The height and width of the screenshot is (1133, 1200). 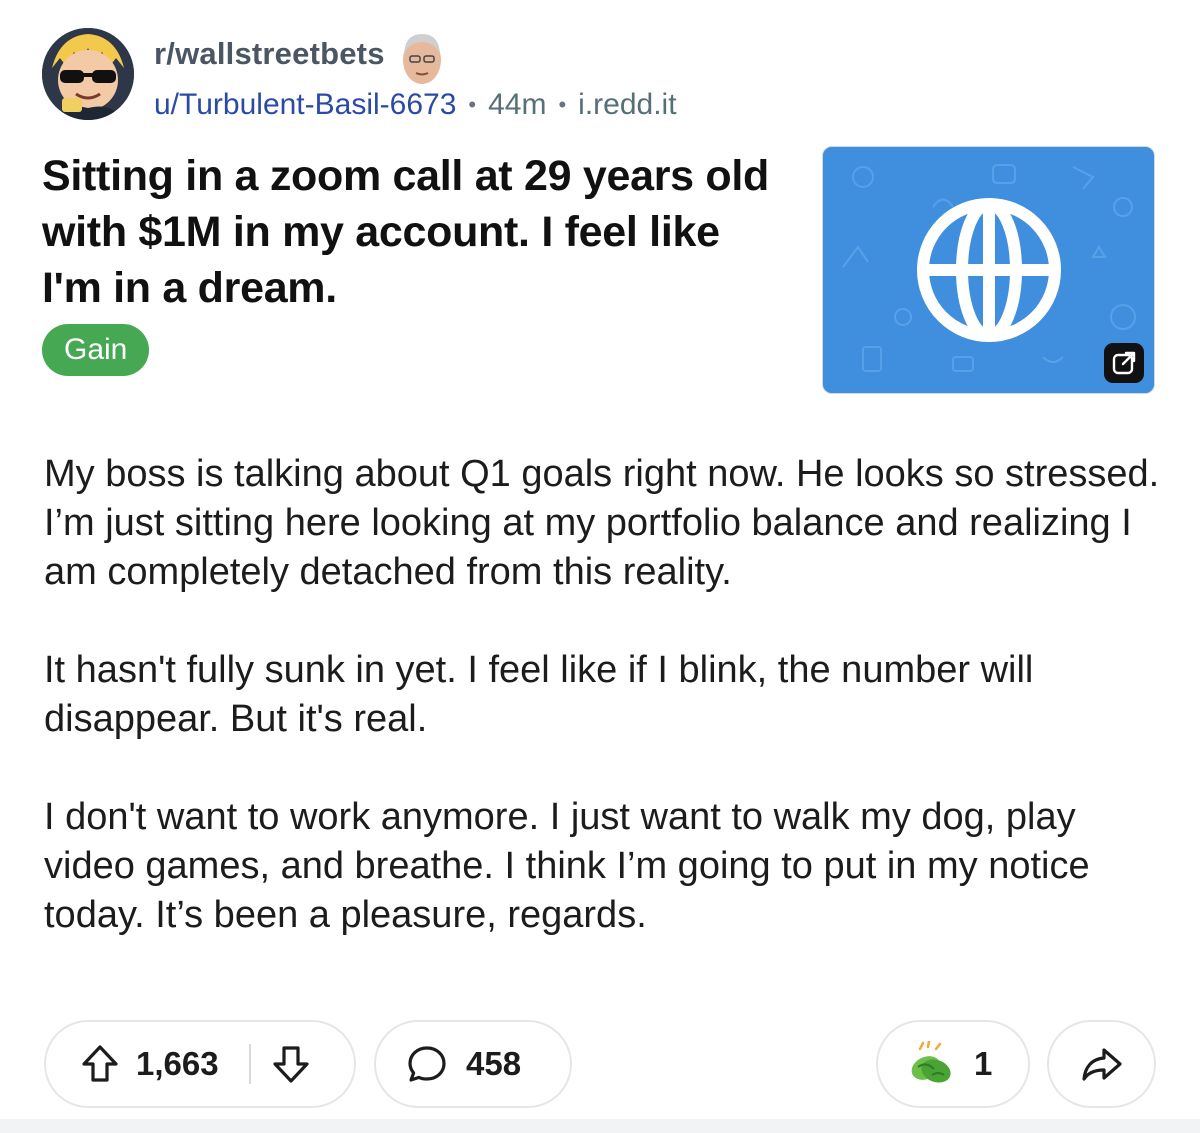 I want to click on bottom-divider, so click(x=600, y=1126).